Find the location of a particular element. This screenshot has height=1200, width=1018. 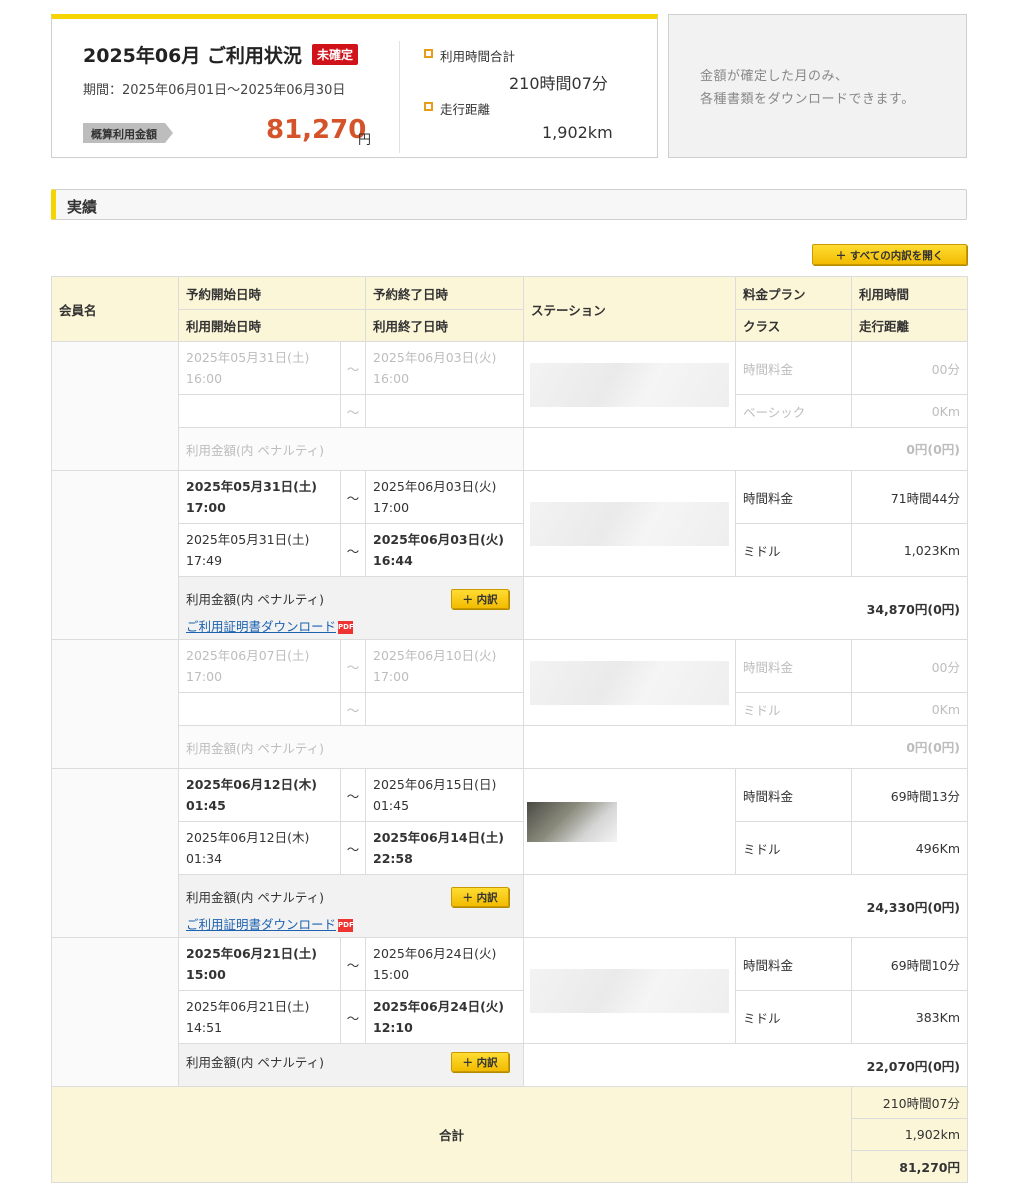

summary-period: 期間：2025年06月01日～2025年06月30日 is located at coordinates (214, 90).